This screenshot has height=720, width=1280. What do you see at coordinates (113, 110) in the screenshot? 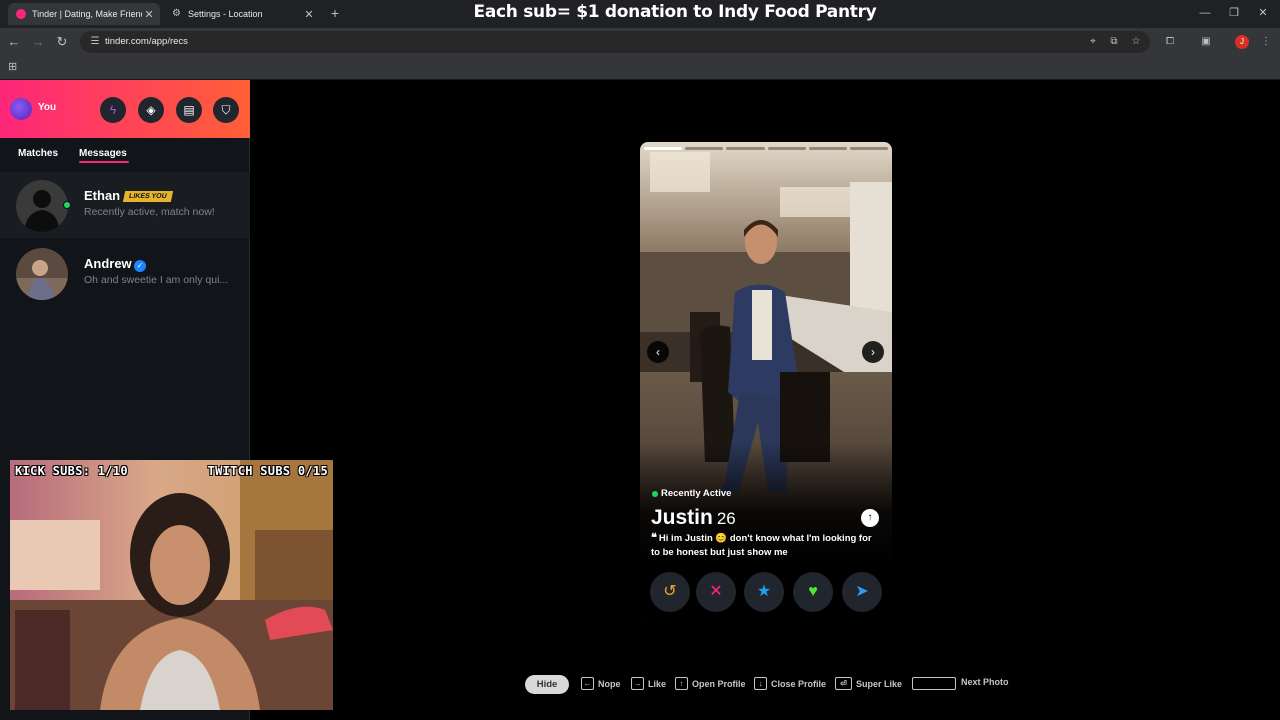
I see `boost-icon: ϟ` at bounding box center [113, 110].